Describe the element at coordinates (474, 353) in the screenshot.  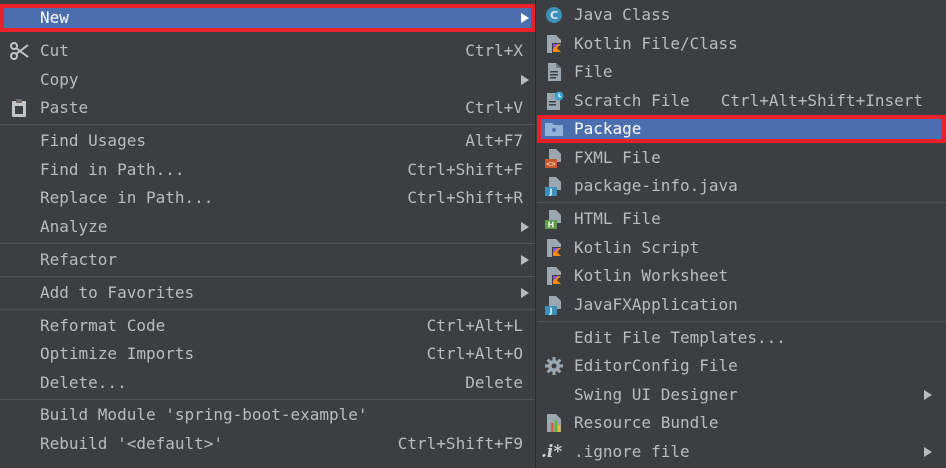
I see `menu-item-shortcut: Ctrl+Alt+O` at that location.